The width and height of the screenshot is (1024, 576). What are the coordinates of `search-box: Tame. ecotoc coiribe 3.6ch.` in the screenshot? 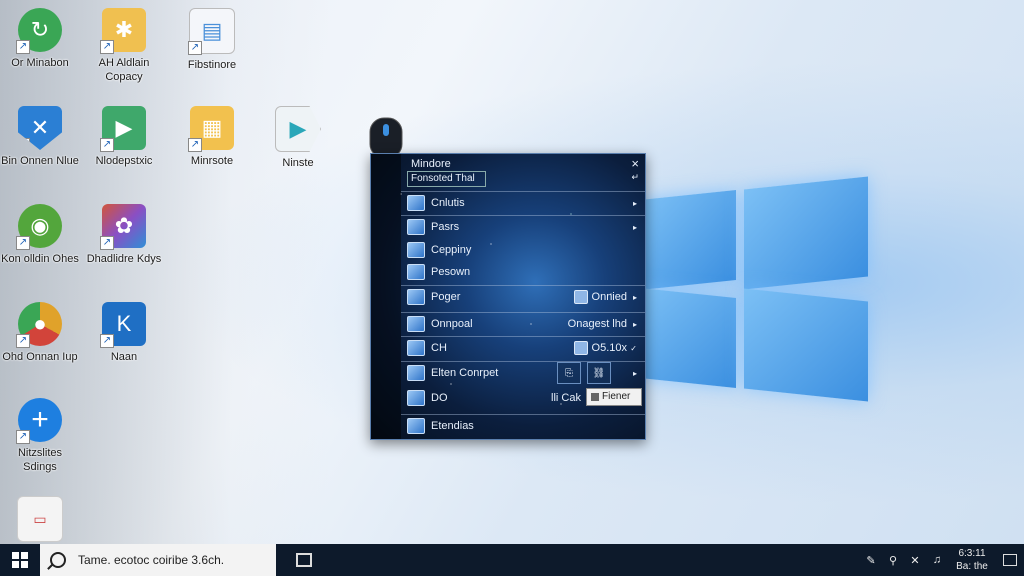 It's located at (158, 560).